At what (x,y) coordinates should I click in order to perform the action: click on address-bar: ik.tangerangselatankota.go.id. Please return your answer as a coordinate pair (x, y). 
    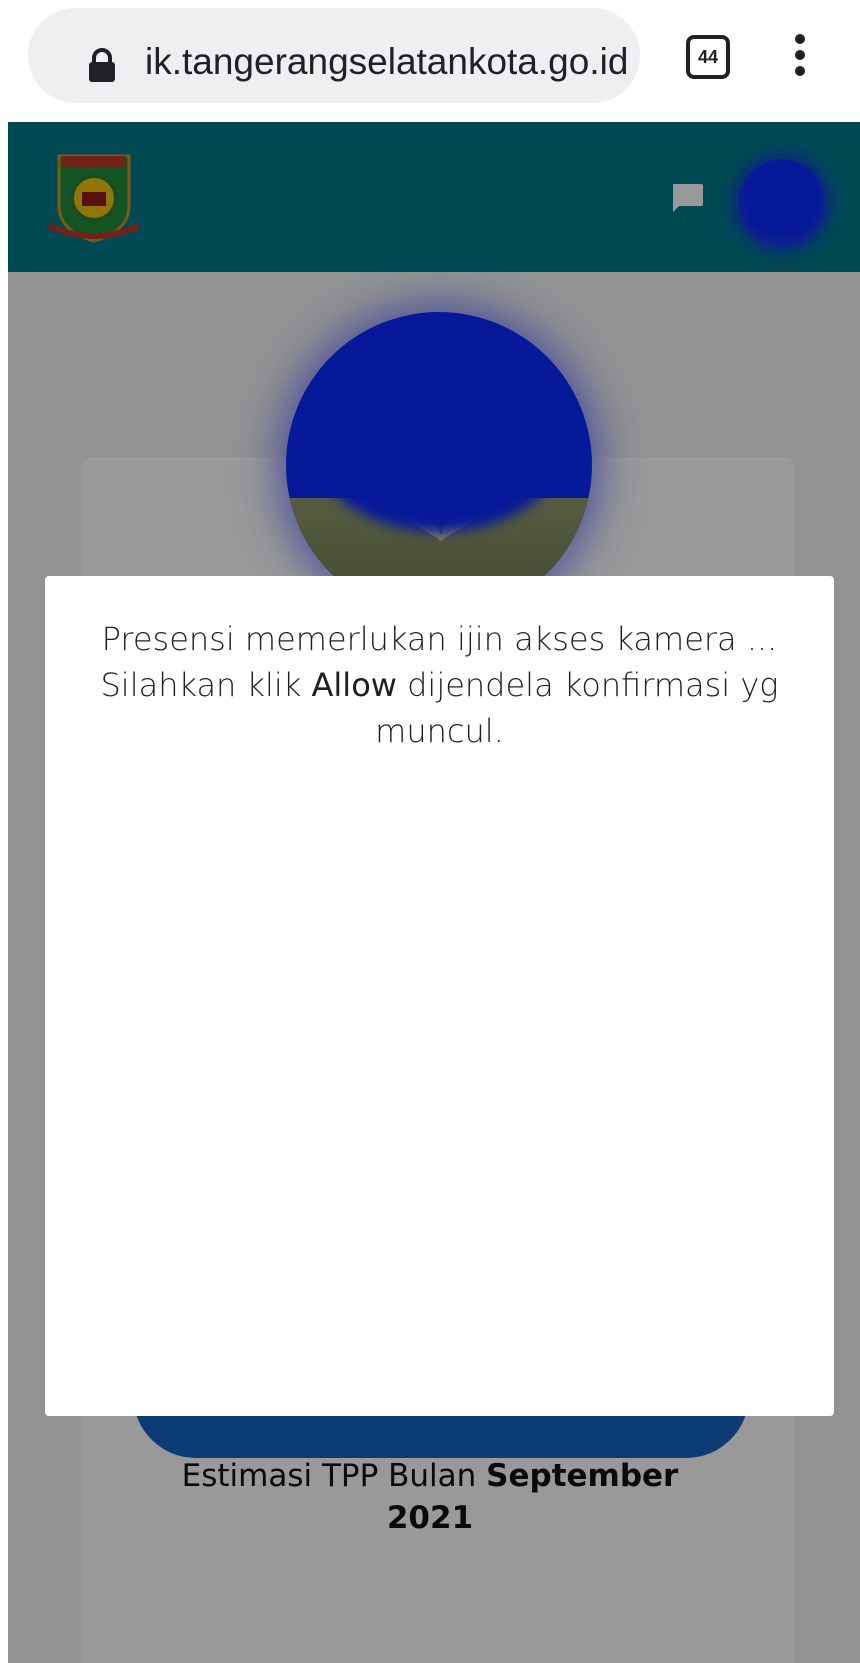
    Looking at the image, I should click on (334, 55).